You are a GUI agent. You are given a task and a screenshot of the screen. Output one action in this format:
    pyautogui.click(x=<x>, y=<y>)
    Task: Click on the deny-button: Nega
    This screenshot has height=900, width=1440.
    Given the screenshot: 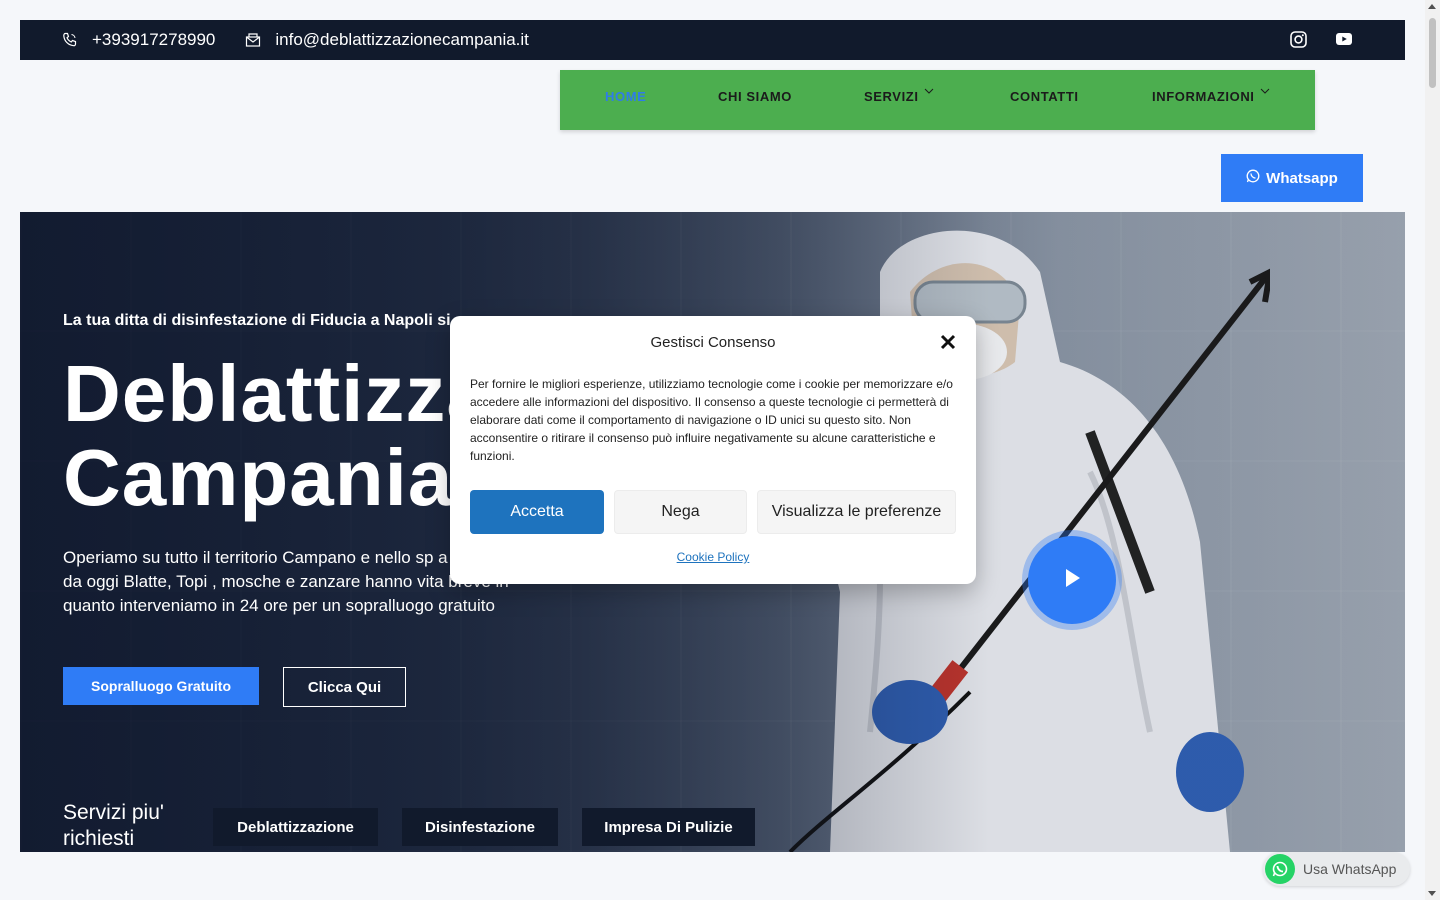 What is the action you would take?
    pyautogui.click(x=680, y=512)
    